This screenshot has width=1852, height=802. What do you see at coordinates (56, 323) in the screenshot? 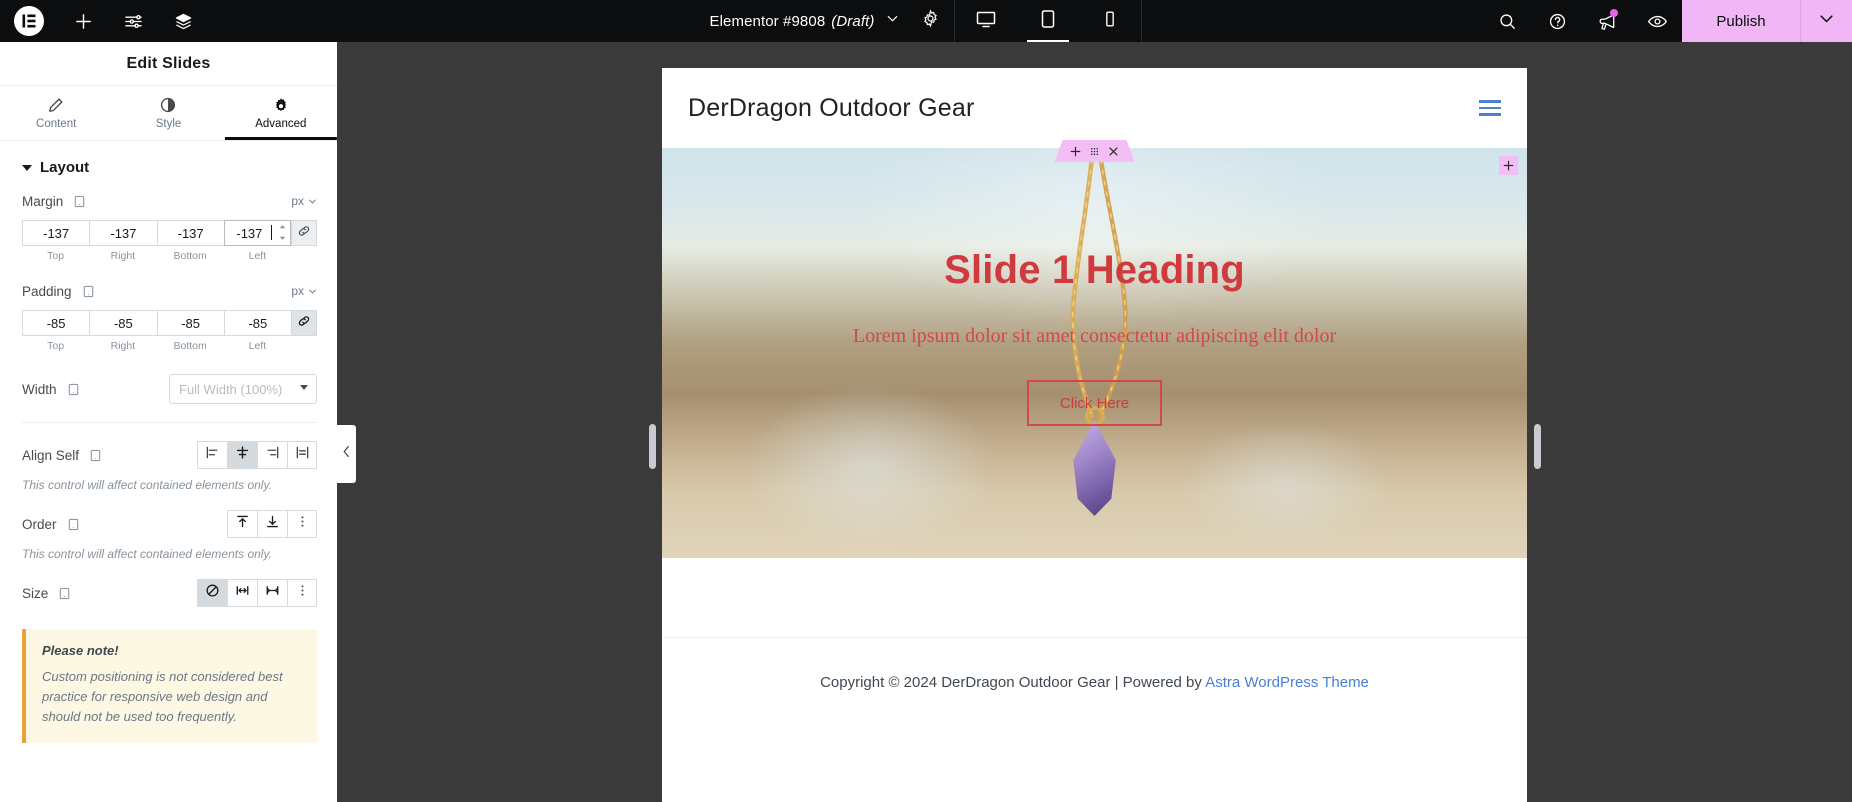
I see `padding-top-input` at bounding box center [56, 323].